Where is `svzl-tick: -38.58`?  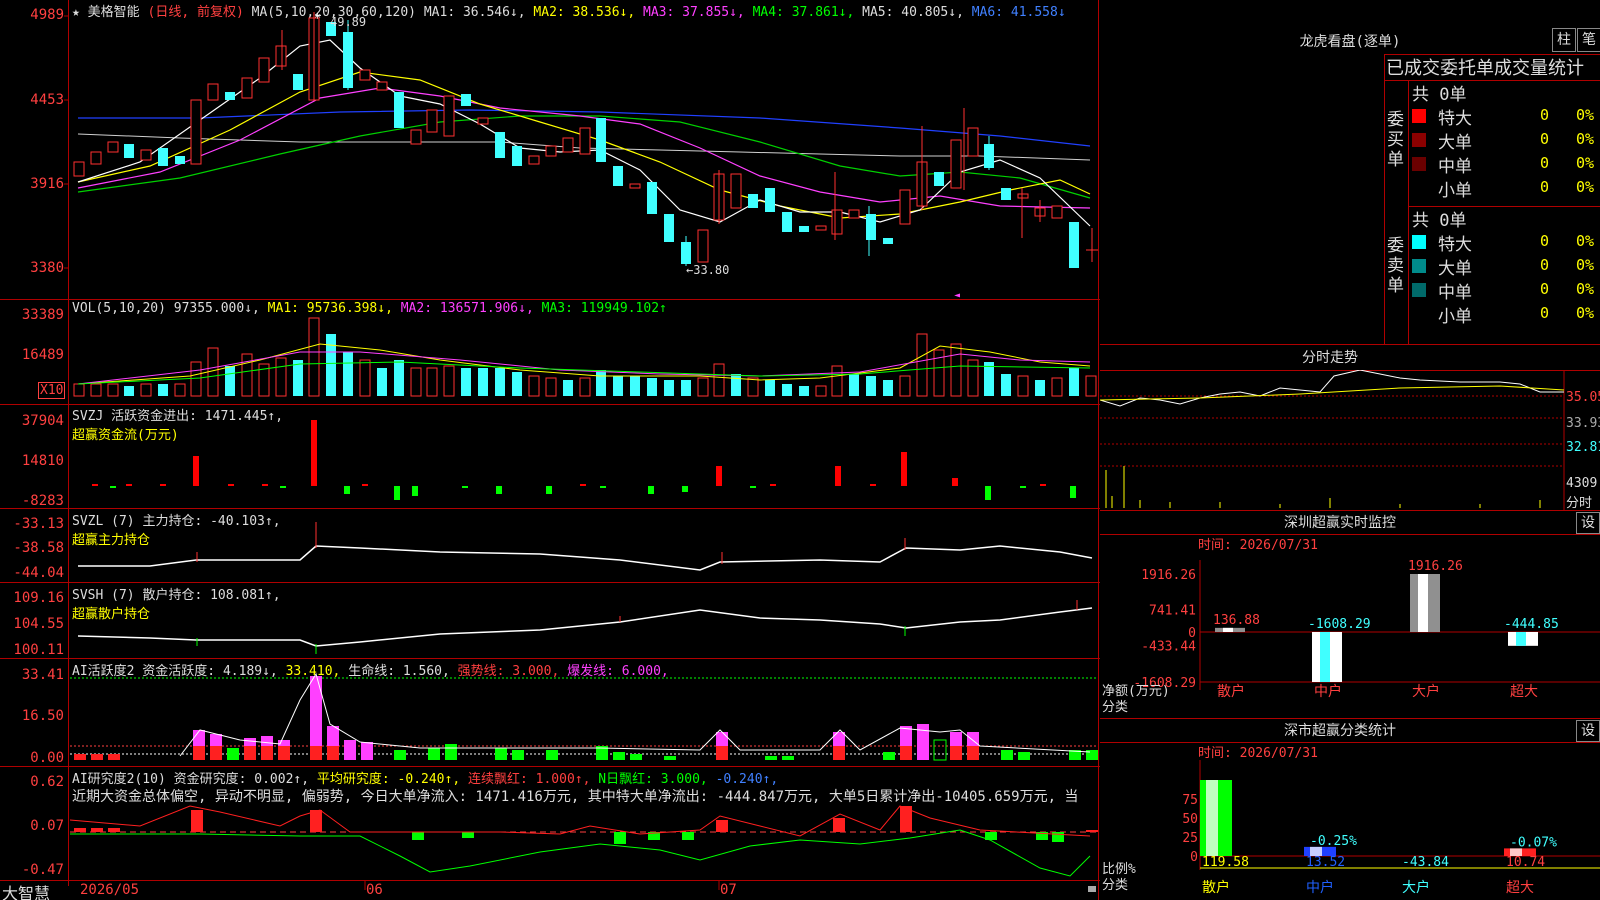 svzl-tick: -38.58 is located at coordinates (38, 548).